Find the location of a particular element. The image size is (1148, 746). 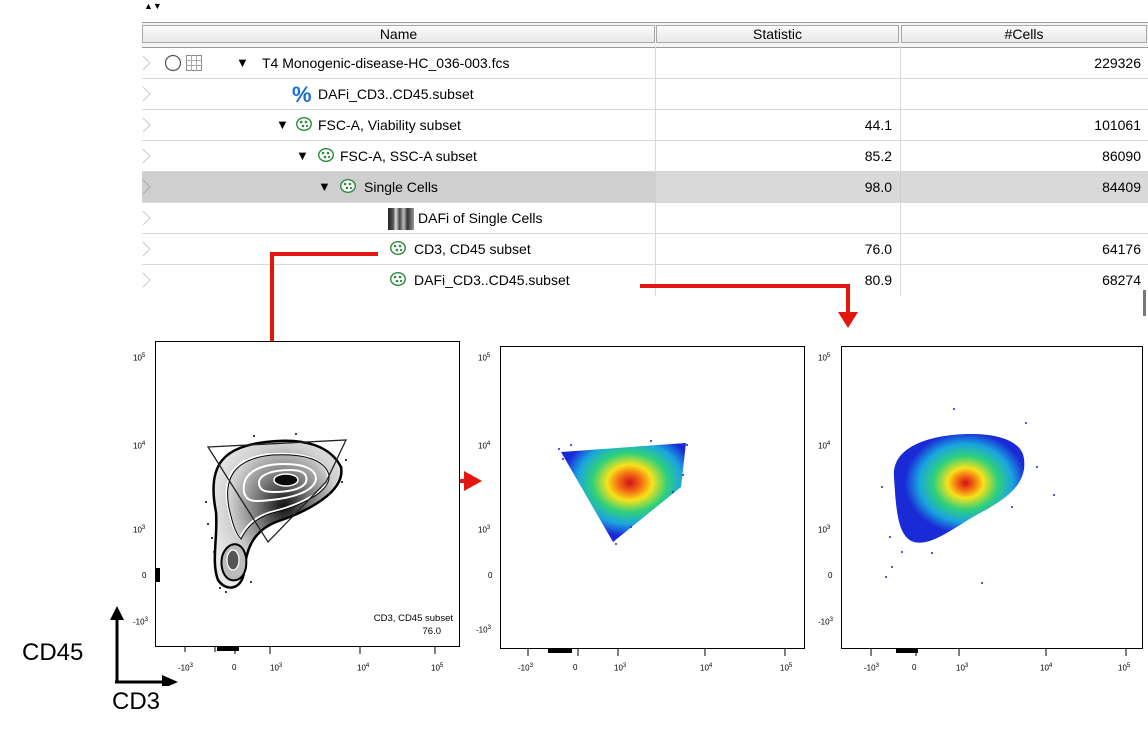

sort-arrows-icon: ▲▼ is located at coordinates (153, 6).